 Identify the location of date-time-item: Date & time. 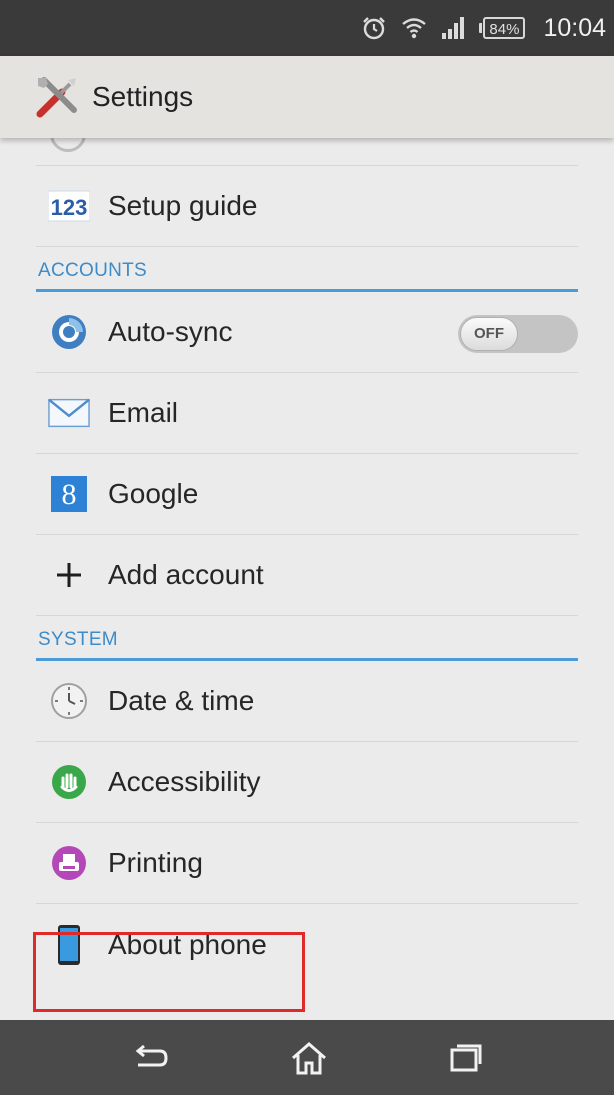
(307, 701).